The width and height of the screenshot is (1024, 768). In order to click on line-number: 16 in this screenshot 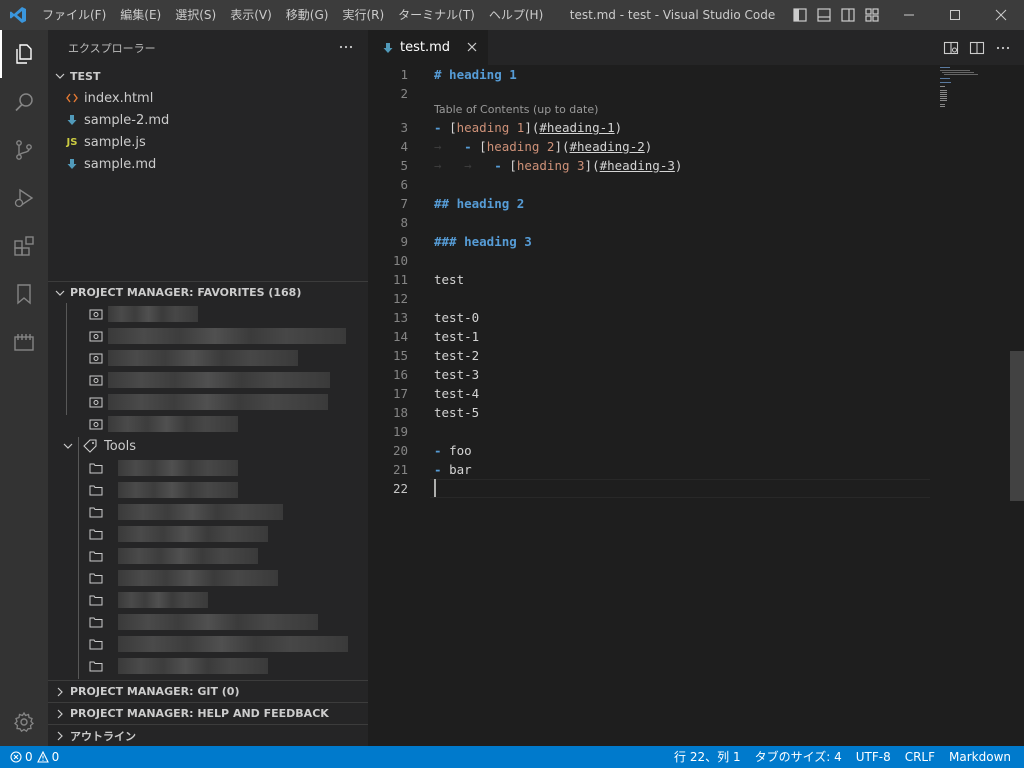, I will do `click(400, 374)`.